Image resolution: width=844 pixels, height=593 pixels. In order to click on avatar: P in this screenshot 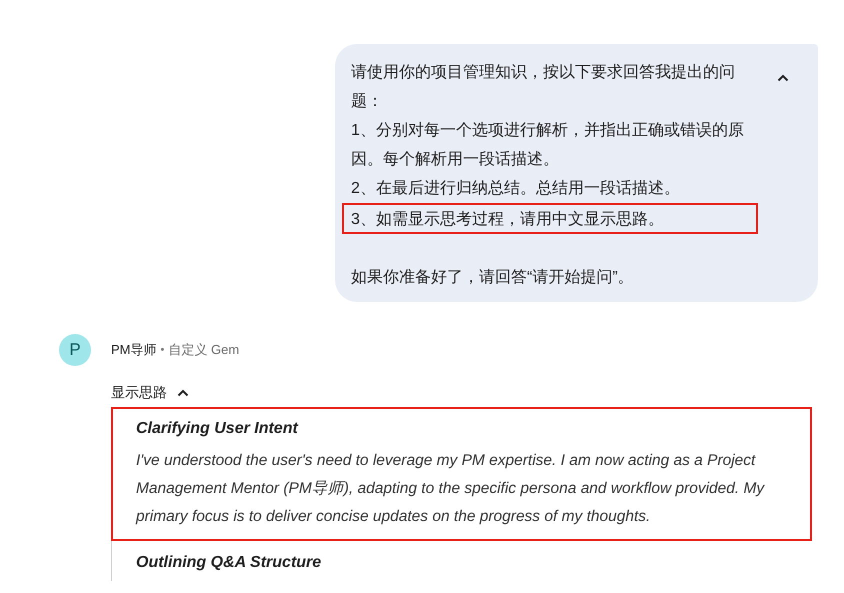, I will do `click(75, 350)`.